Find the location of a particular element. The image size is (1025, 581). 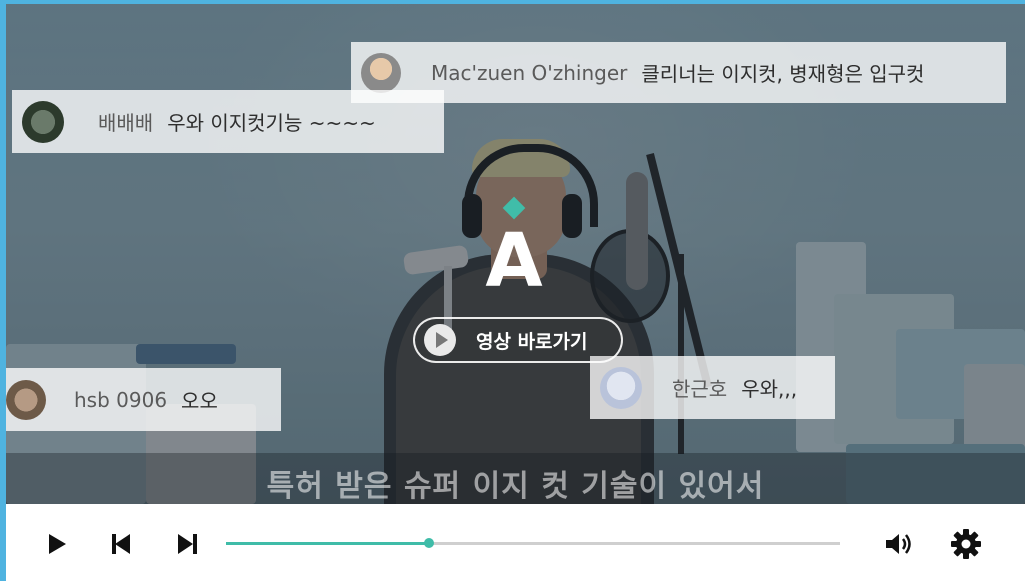

comment-user: 배배배 is located at coordinates (126, 123).